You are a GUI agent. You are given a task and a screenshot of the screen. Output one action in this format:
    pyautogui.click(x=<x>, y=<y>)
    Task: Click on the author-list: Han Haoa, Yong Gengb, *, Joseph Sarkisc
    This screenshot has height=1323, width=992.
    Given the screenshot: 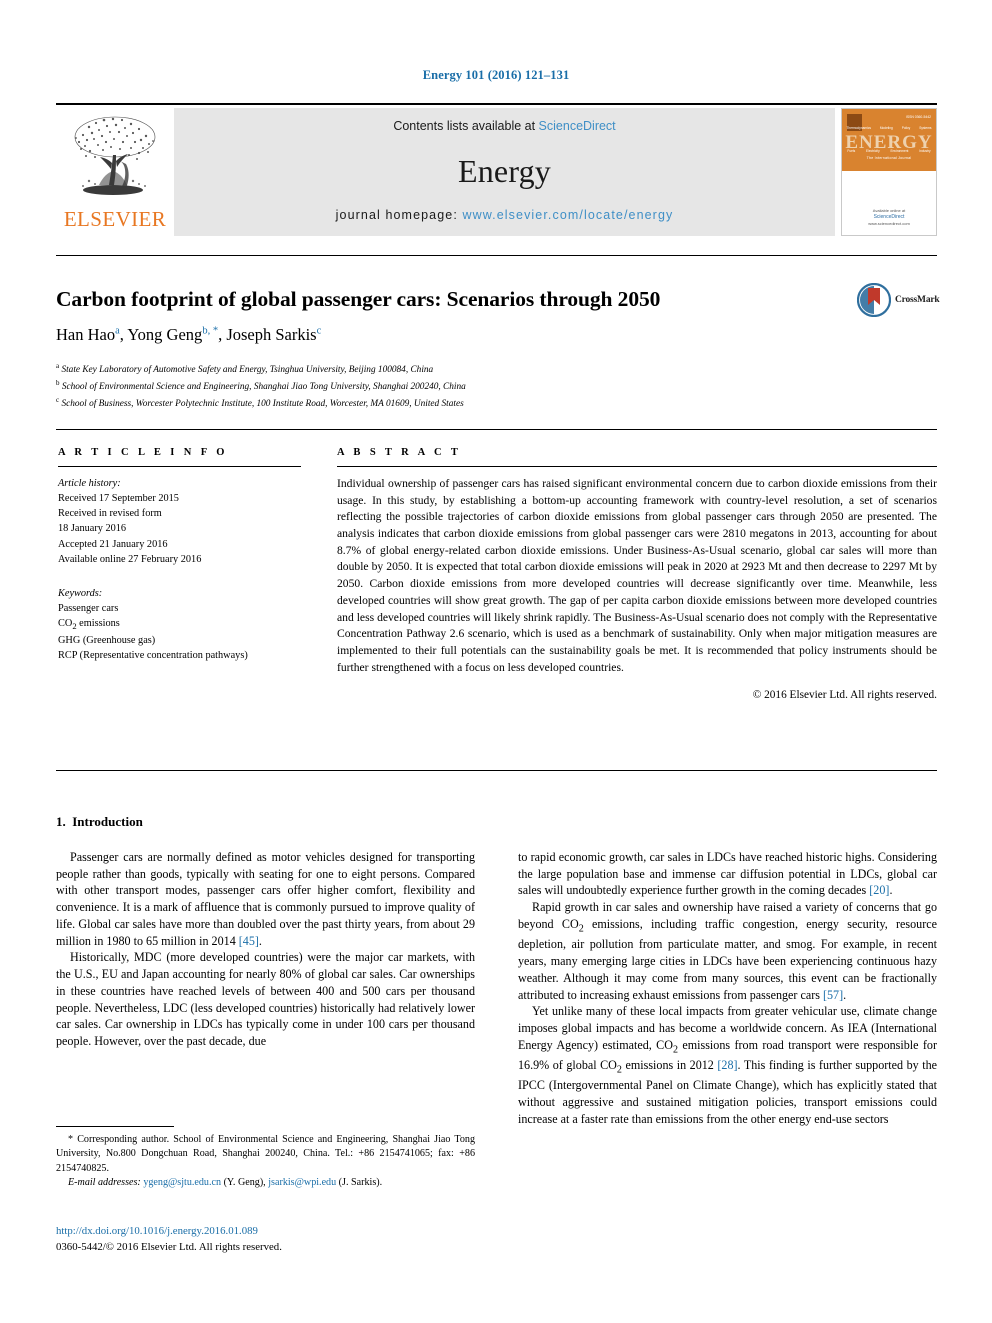 What is the action you would take?
    pyautogui.click(x=451, y=334)
    